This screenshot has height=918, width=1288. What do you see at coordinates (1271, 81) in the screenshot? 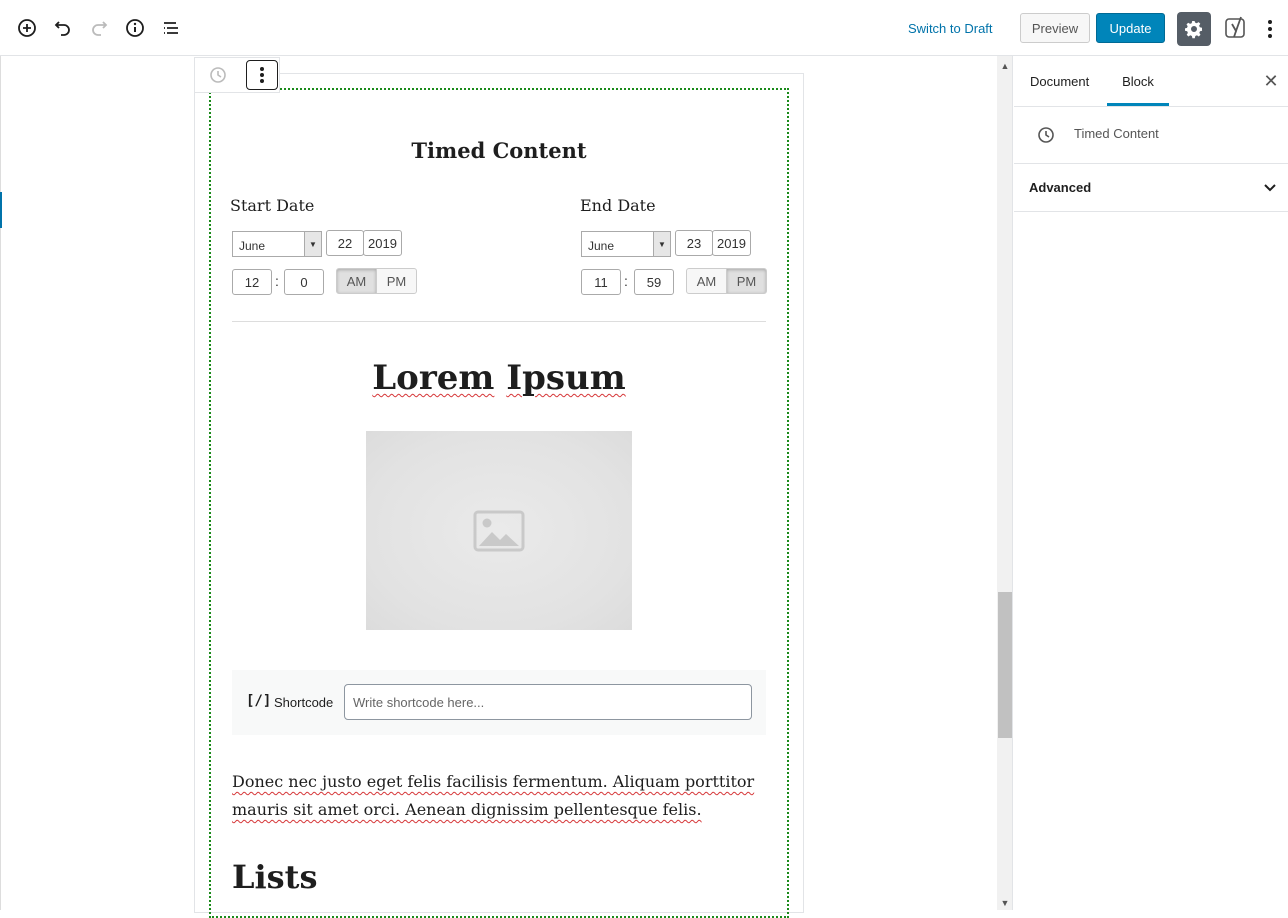
I see `close-icon: ✕` at bounding box center [1271, 81].